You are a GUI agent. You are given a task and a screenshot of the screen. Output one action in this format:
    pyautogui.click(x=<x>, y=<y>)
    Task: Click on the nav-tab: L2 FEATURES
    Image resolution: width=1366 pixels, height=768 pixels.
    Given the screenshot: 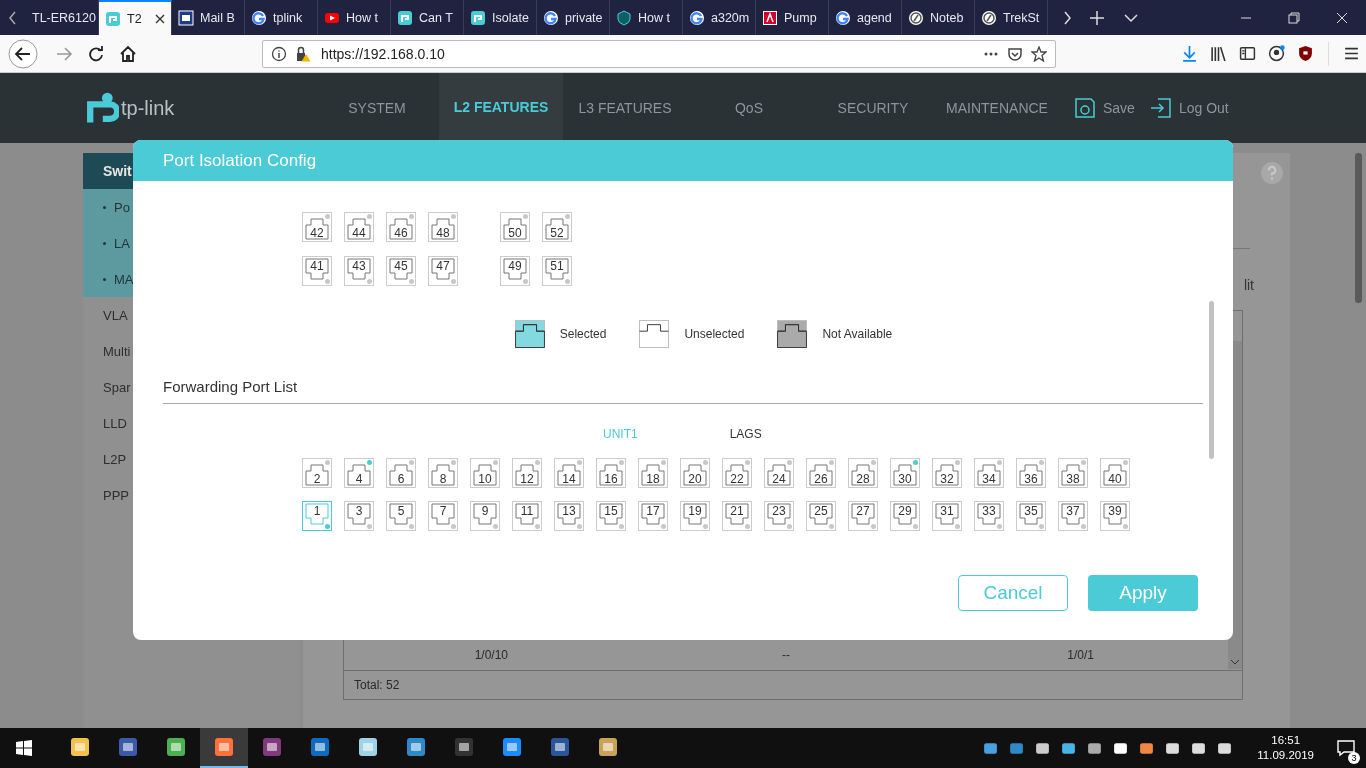 What is the action you would take?
    pyautogui.click(x=501, y=108)
    